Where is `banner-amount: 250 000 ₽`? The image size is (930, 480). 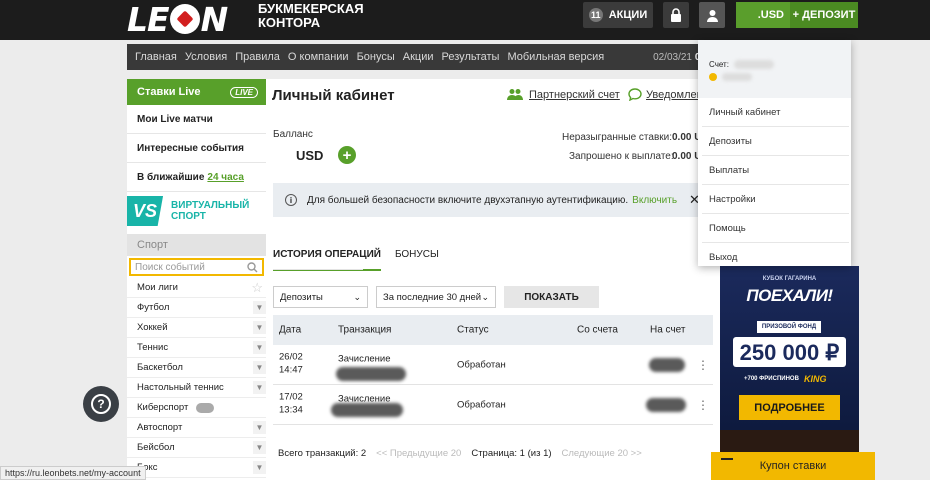 banner-amount: 250 000 ₽ is located at coordinates (789, 352).